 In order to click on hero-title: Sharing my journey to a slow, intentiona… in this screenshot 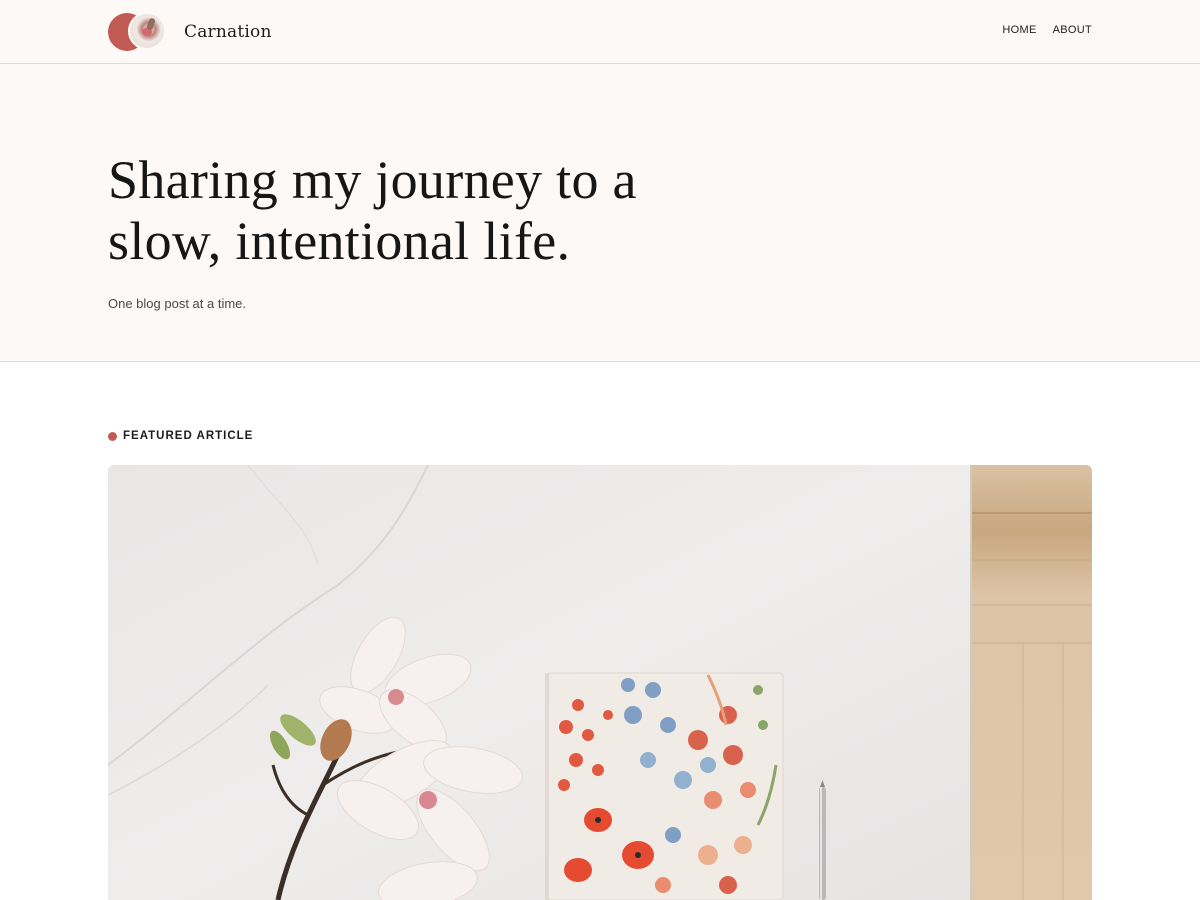, I will do `click(428, 211)`.